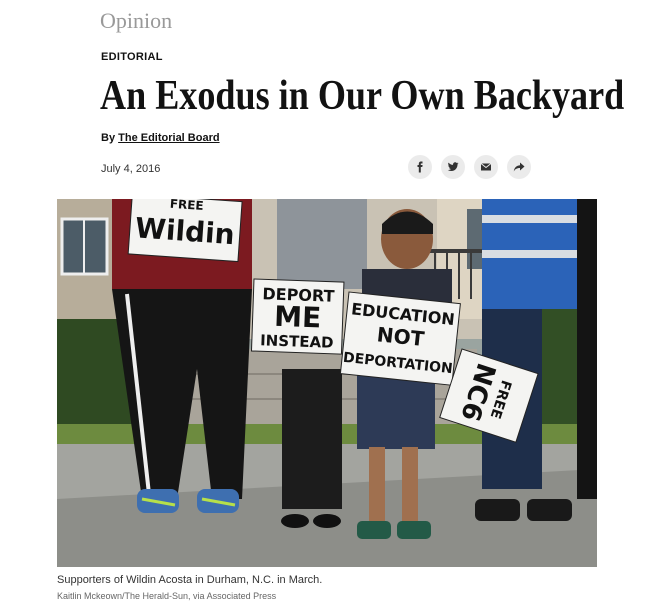  I want to click on facebook-share-button, so click(420, 167).